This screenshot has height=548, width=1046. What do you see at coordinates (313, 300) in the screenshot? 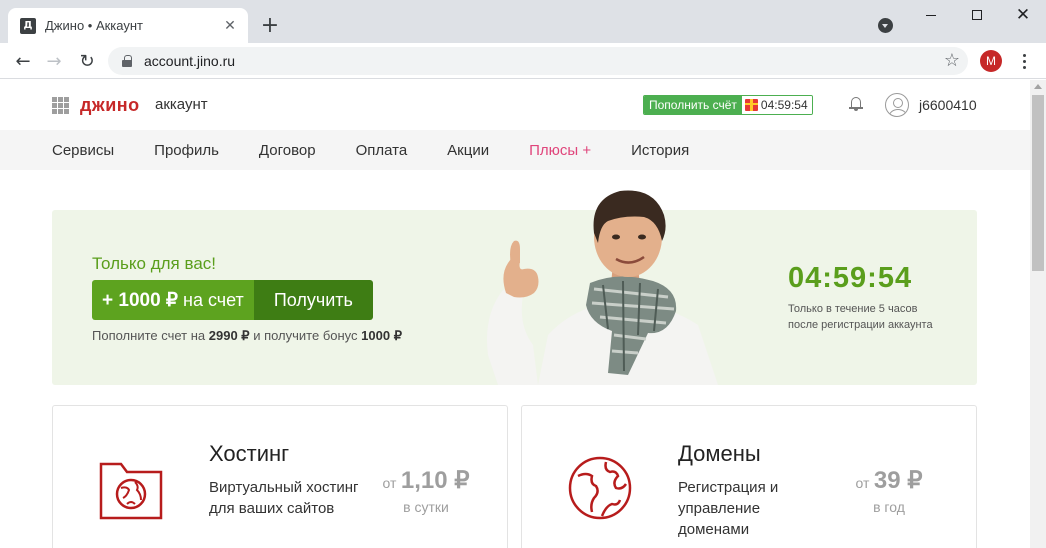
I see `promo-get-button: Получить` at bounding box center [313, 300].